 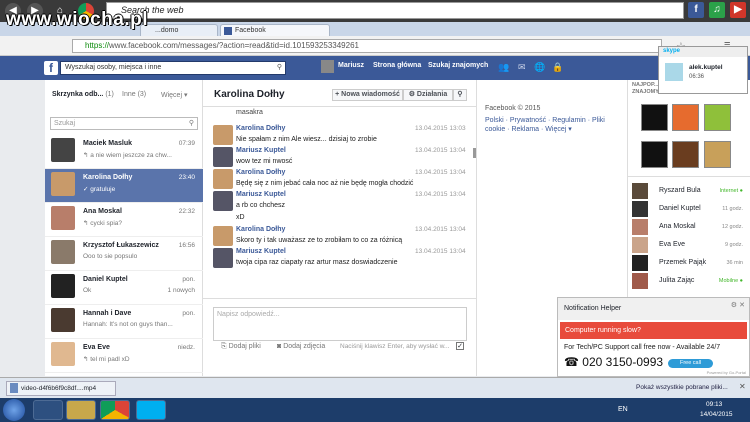 I want to click on messages-icon: ✉, so click(x=522, y=67).